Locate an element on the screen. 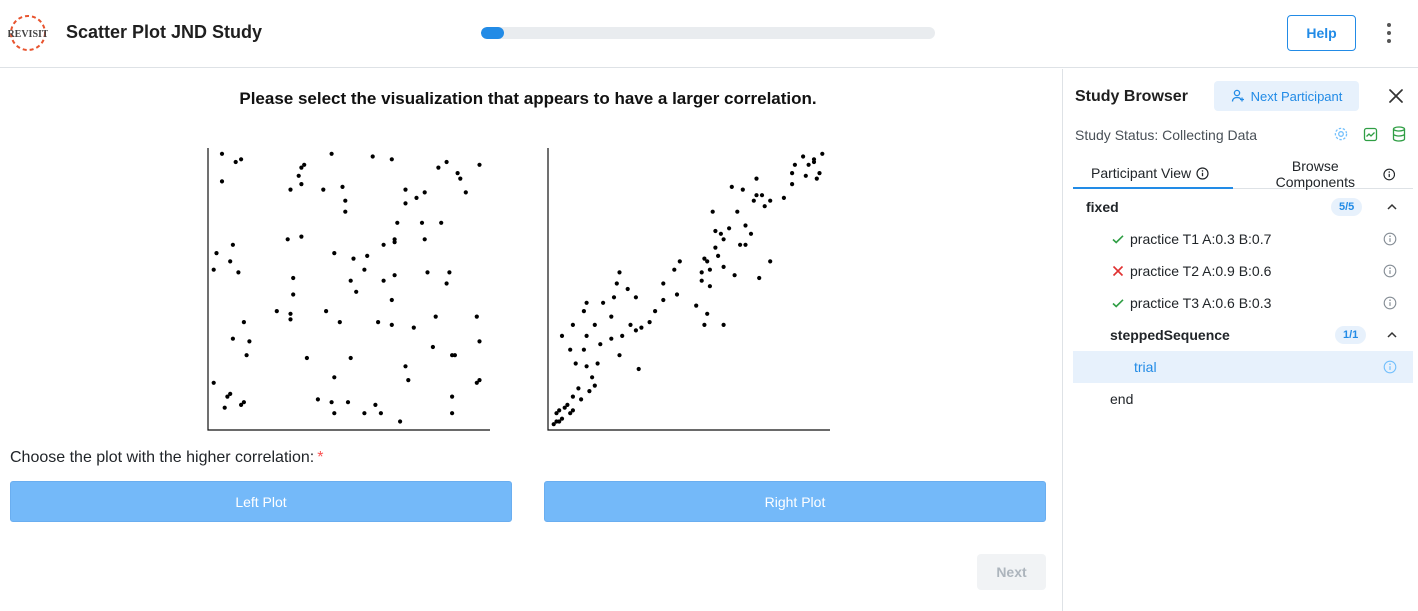 This screenshot has height=611, width=1418. left-plot-button: Left Plot is located at coordinates (261, 501).